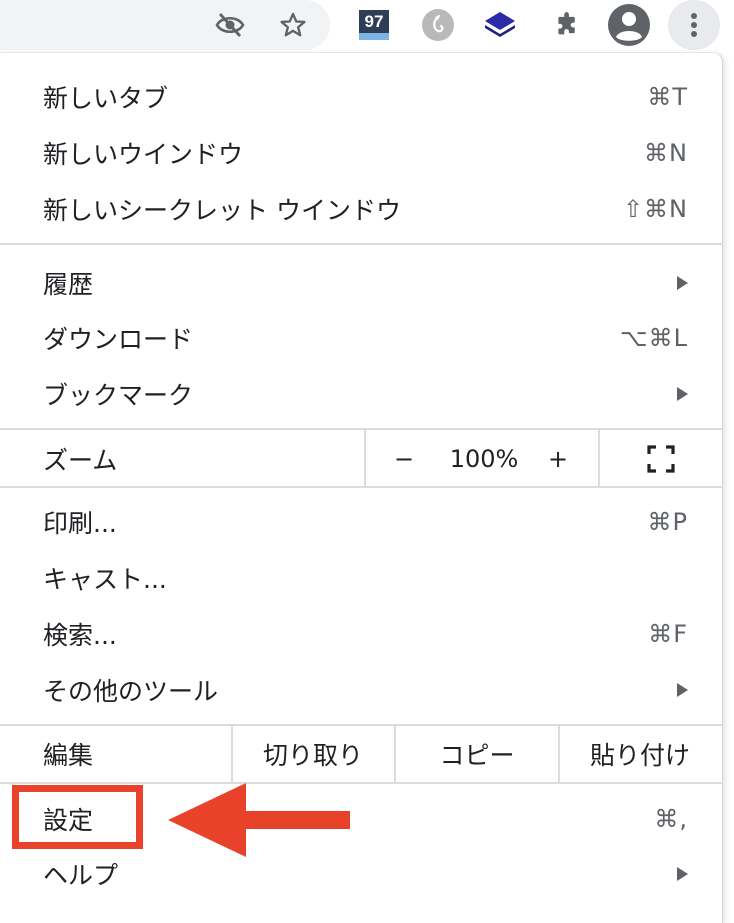  I want to click on menu-item-new-tab: 新しいタブ ⌘T, so click(361, 97).